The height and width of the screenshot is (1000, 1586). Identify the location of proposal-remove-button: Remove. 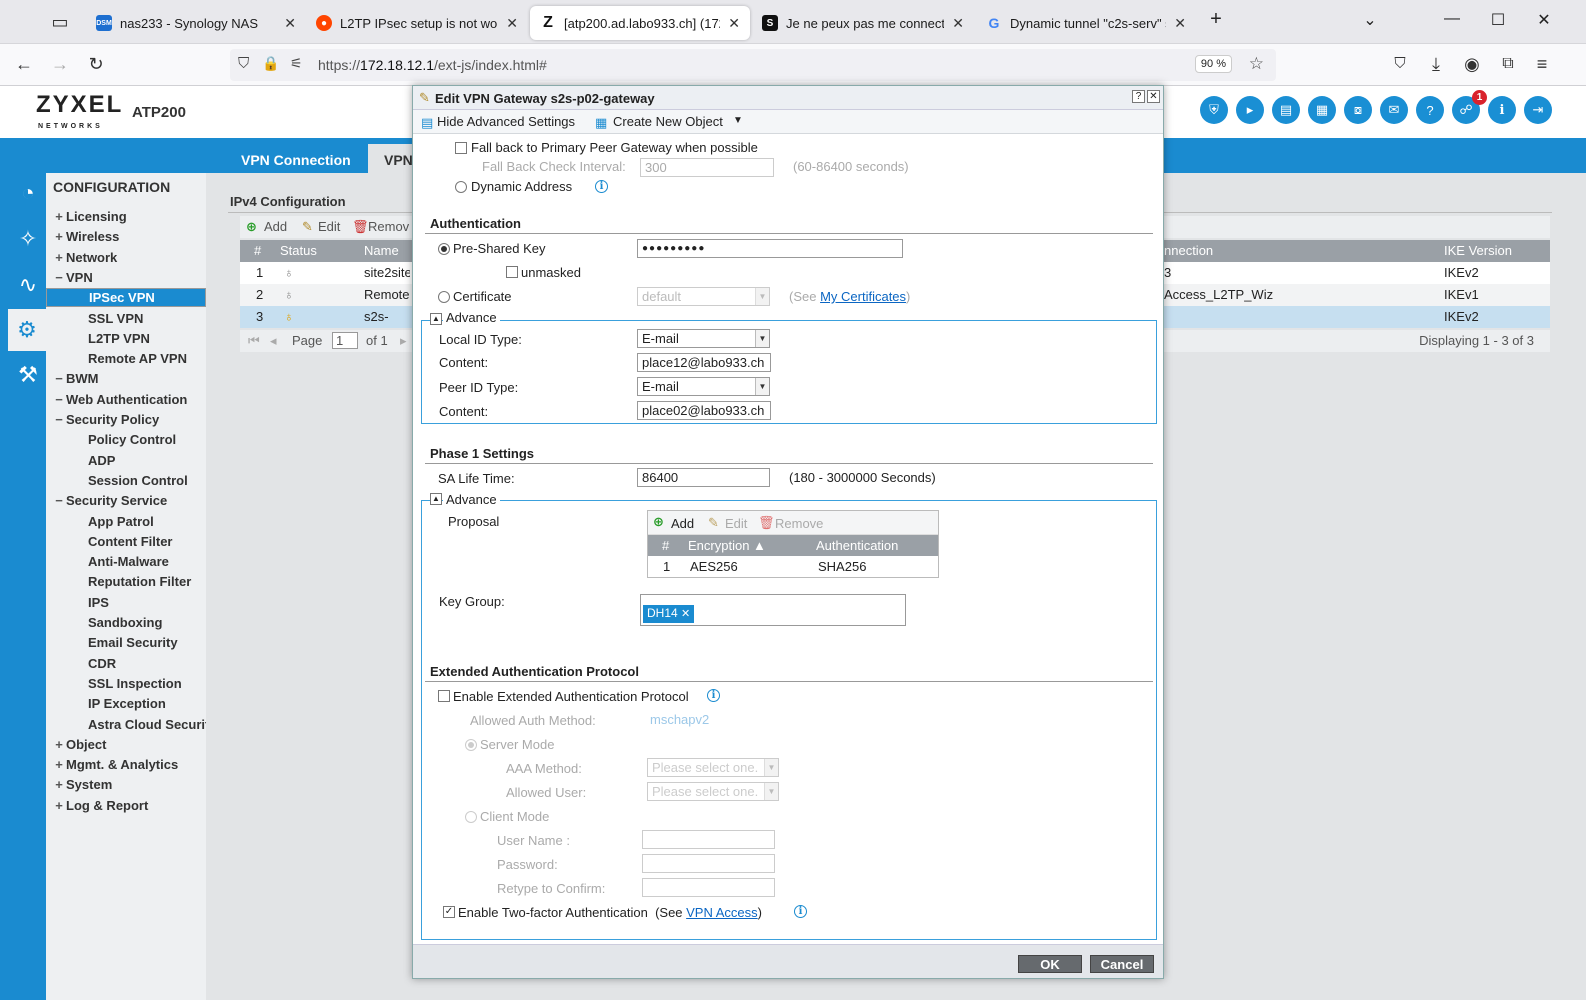
(799, 523).